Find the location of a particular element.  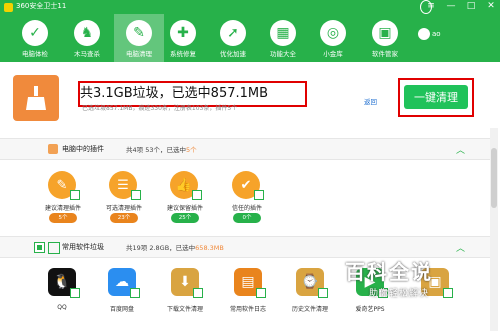

wrench-icon: ✚ is located at coordinates (183, 33).